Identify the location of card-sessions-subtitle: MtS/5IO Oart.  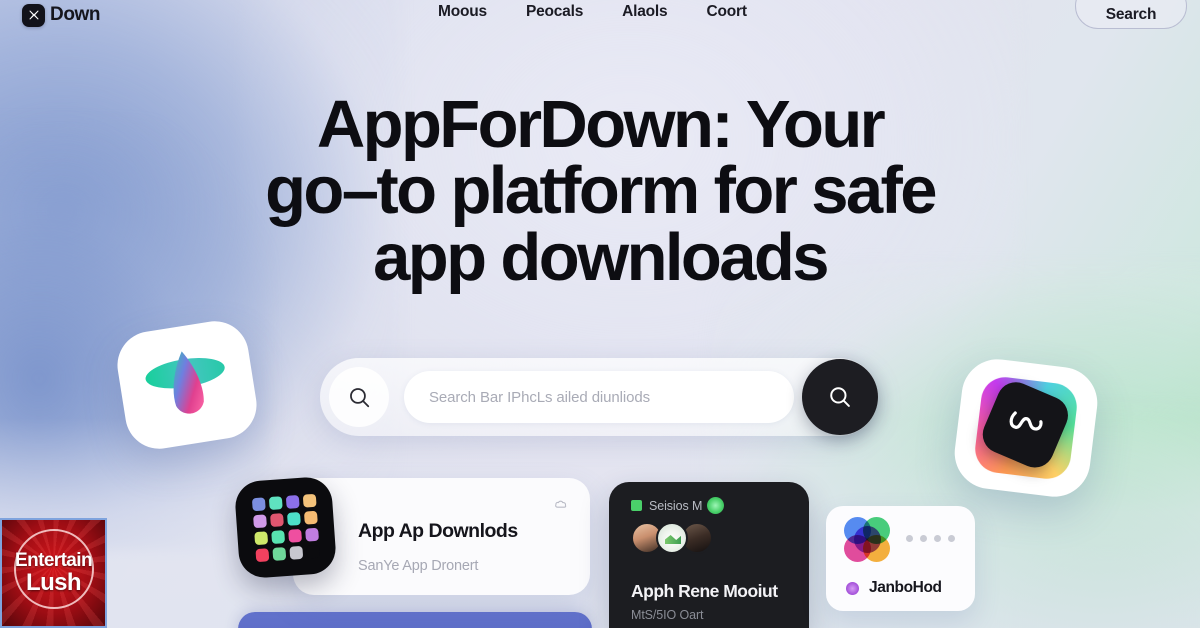
(667, 615).